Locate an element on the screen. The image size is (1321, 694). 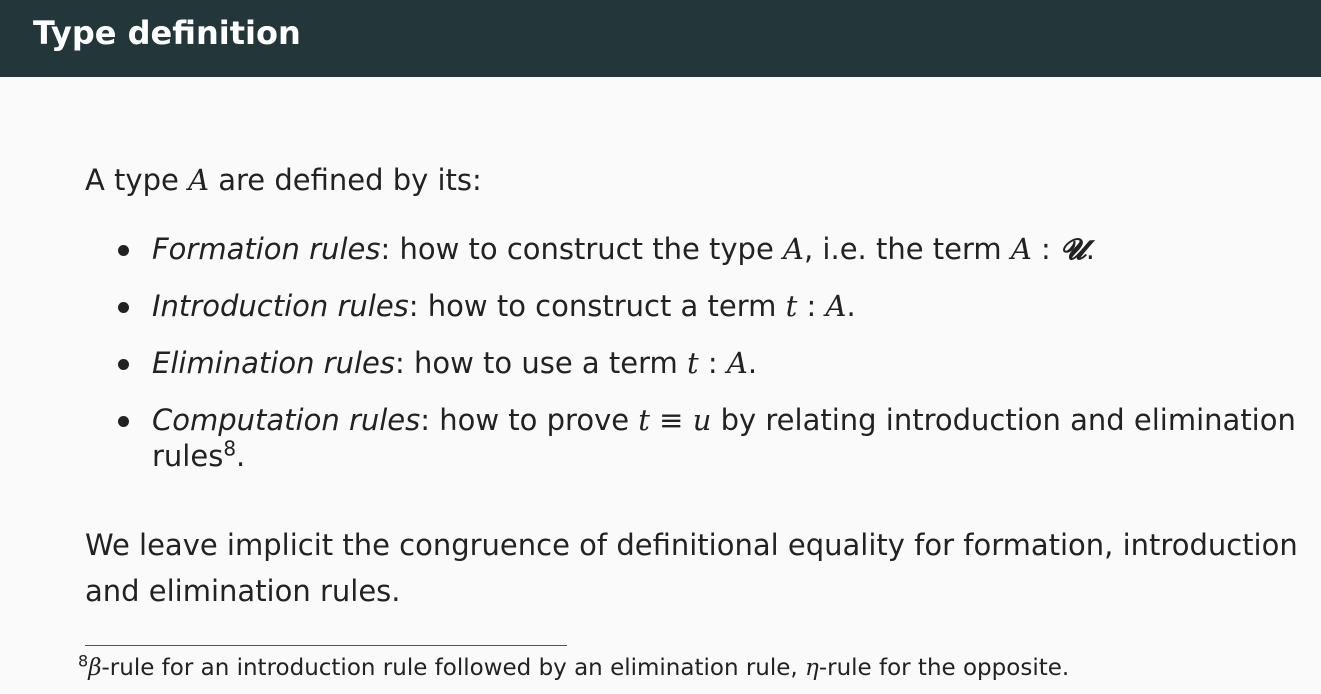
rule-term: Formation rules is located at coordinates (266, 249).